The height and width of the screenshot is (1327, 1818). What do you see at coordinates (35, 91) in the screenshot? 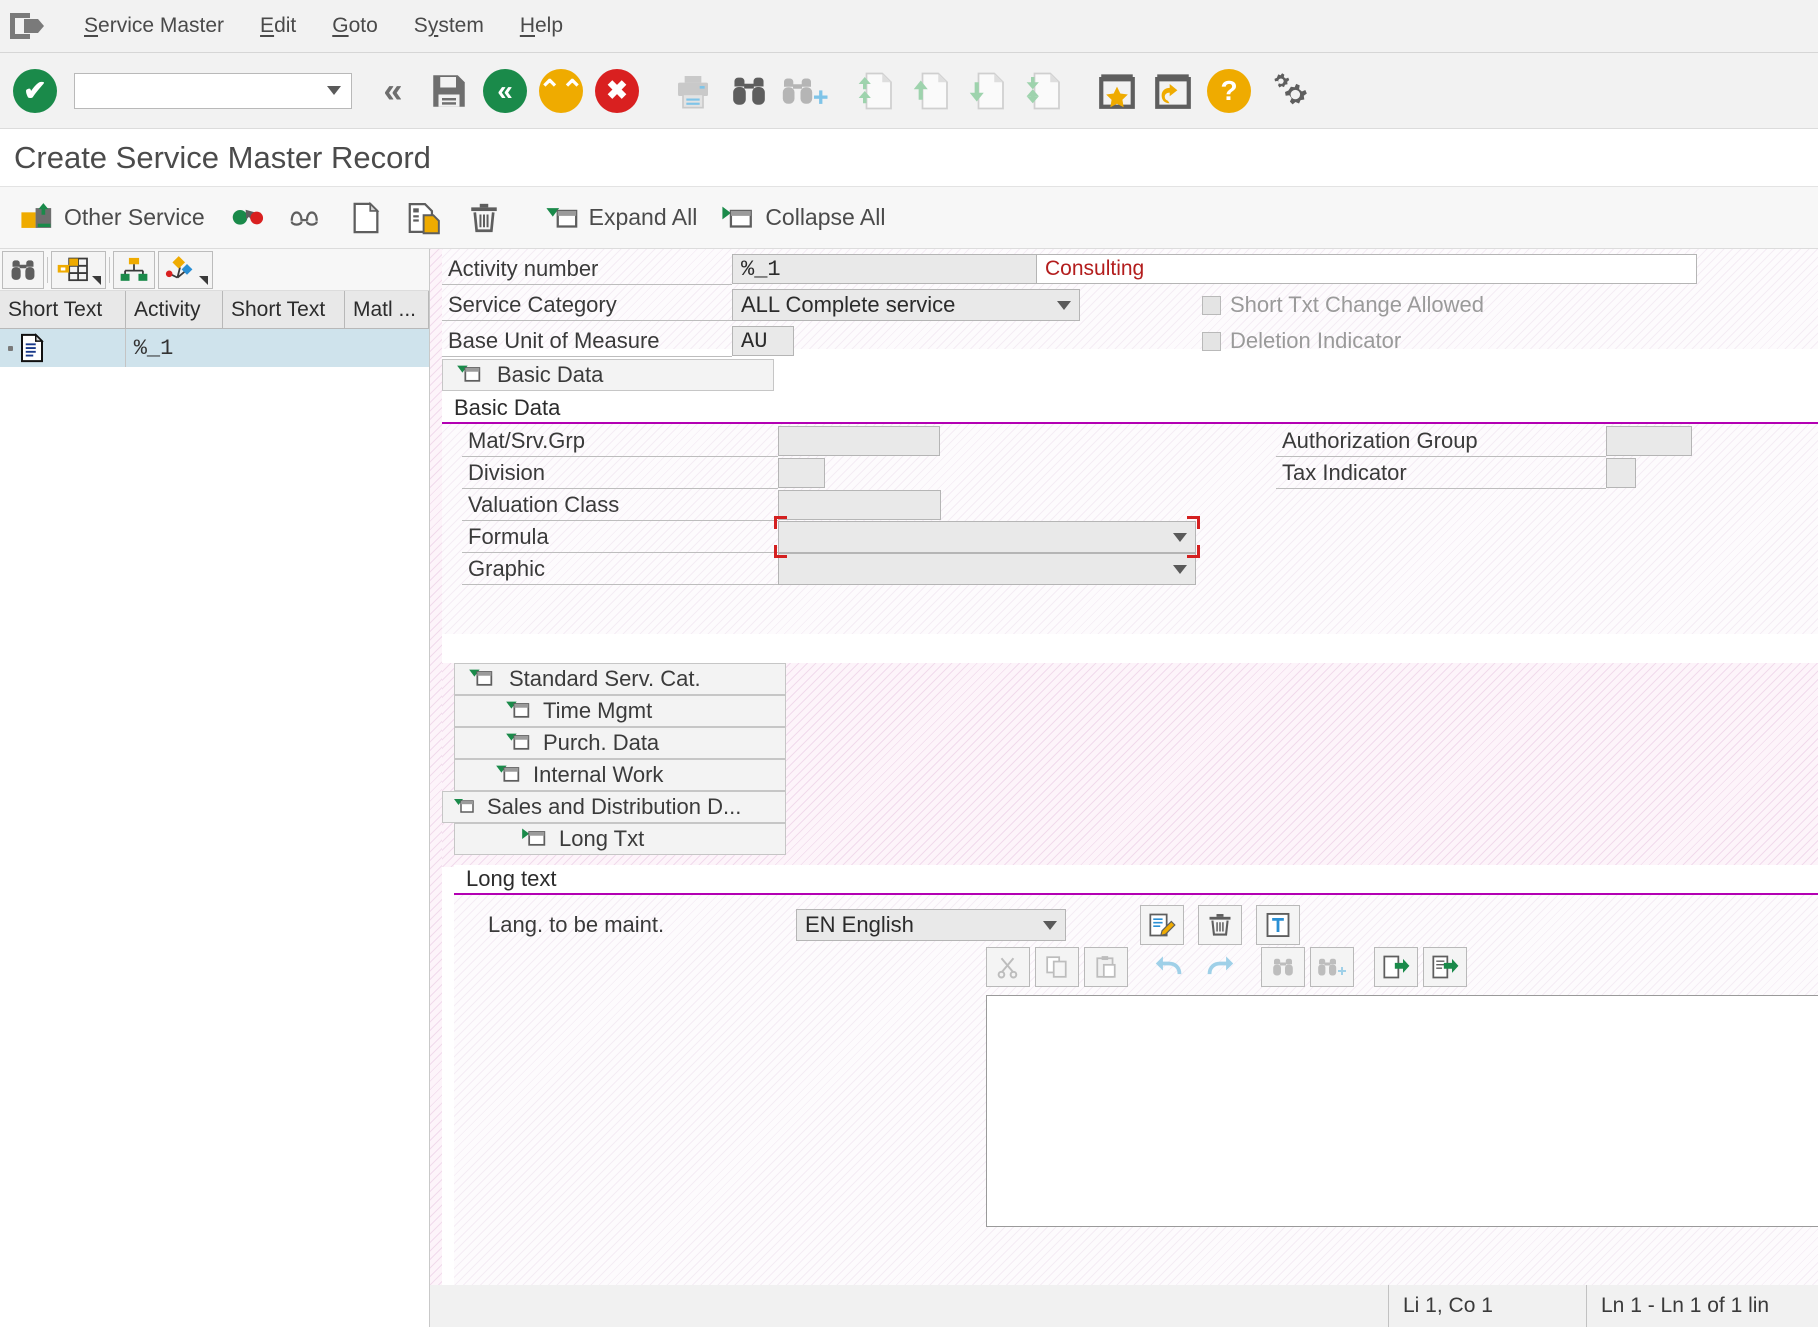
I see `enter-button` at bounding box center [35, 91].